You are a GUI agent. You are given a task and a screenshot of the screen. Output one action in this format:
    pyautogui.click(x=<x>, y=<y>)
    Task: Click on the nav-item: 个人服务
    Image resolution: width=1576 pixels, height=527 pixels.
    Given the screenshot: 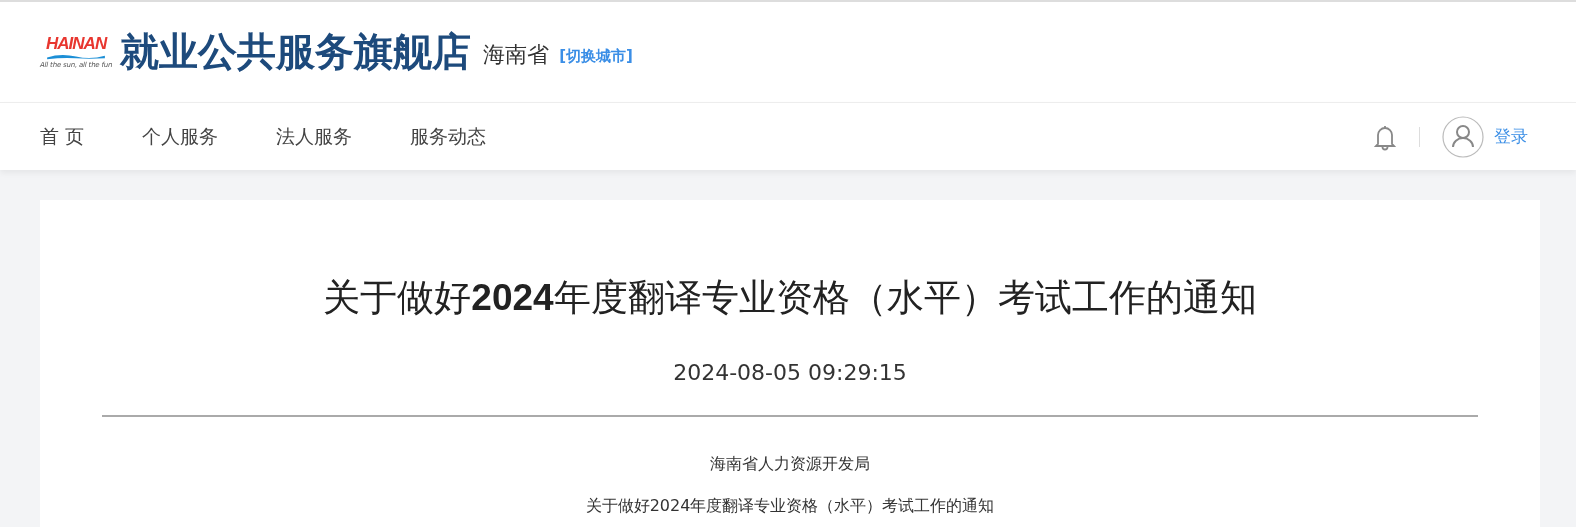 What is the action you would take?
    pyautogui.click(x=180, y=136)
    